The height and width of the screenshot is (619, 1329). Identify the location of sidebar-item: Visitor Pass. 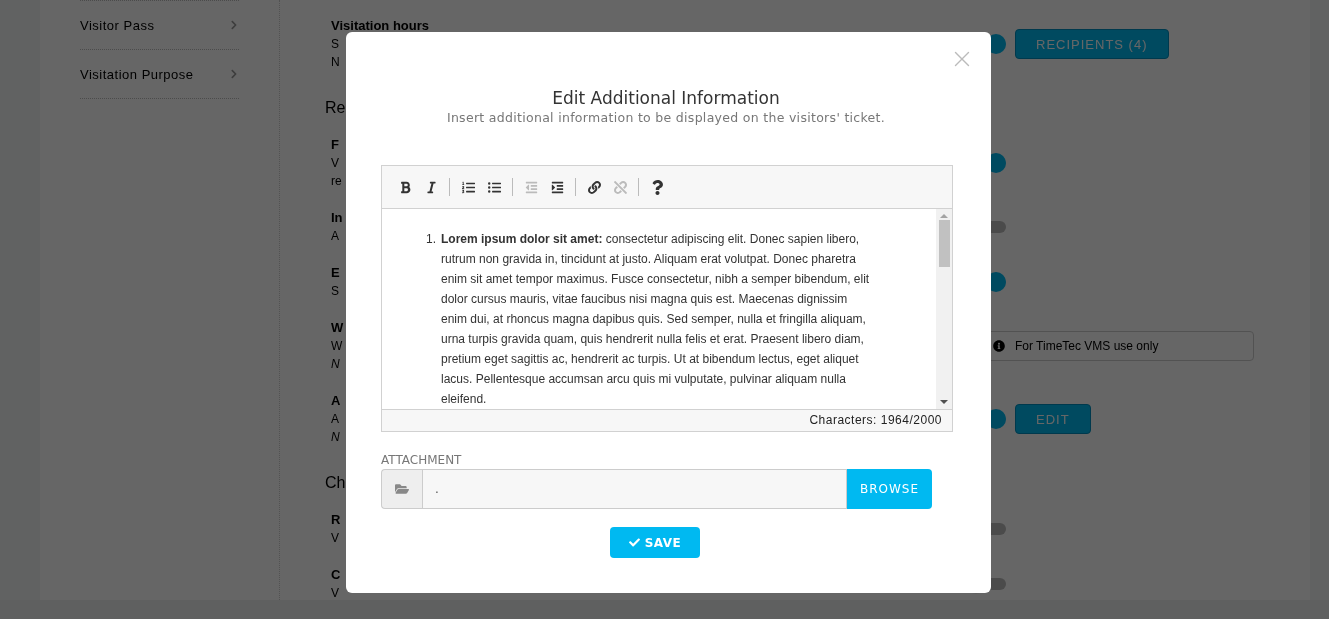
(159, 24).